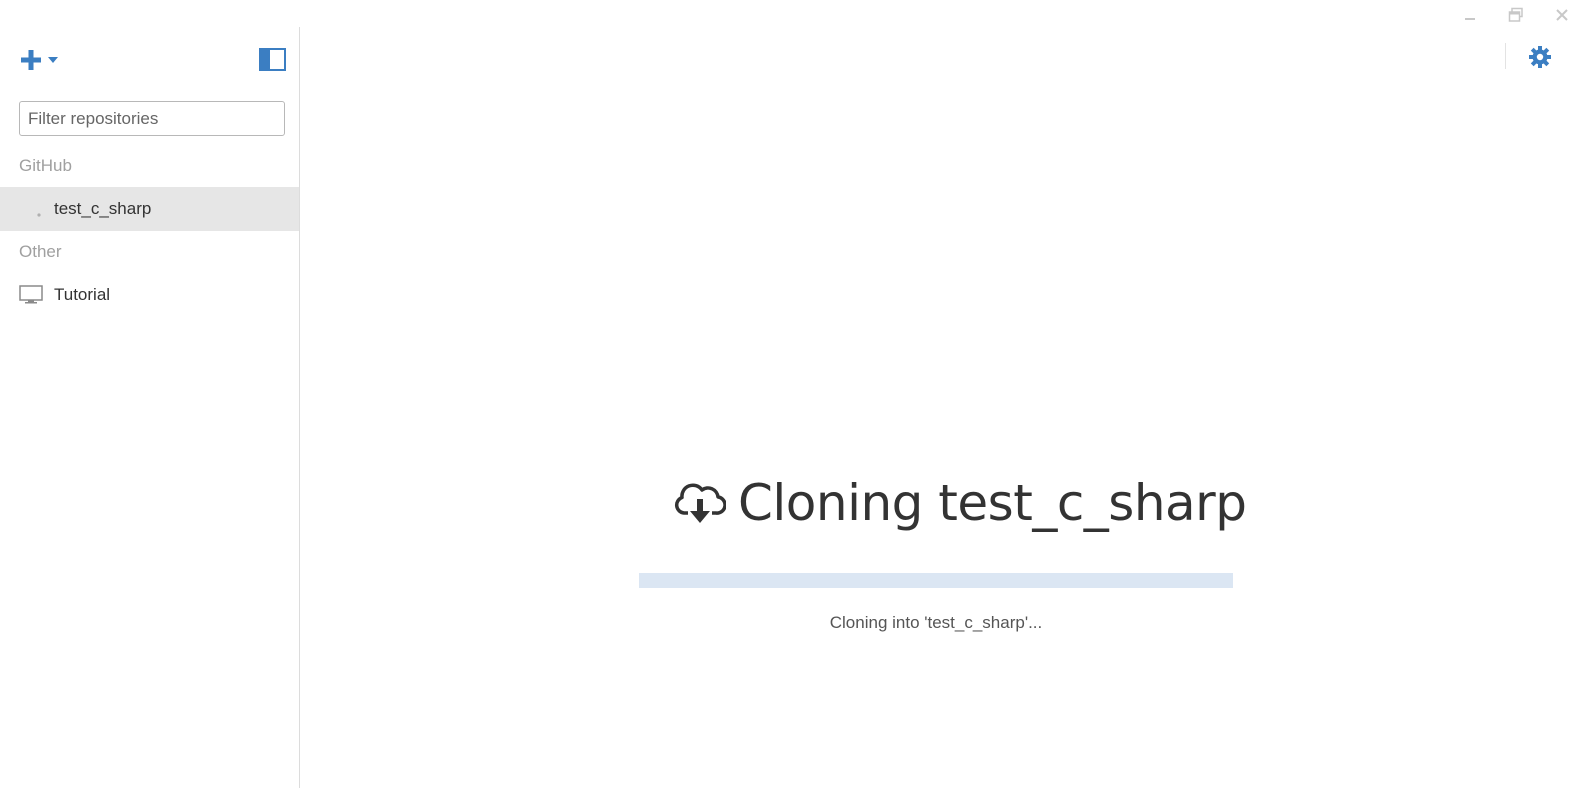  What do you see at coordinates (40, 251) in the screenshot?
I see `section-header-other: Other` at bounding box center [40, 251].